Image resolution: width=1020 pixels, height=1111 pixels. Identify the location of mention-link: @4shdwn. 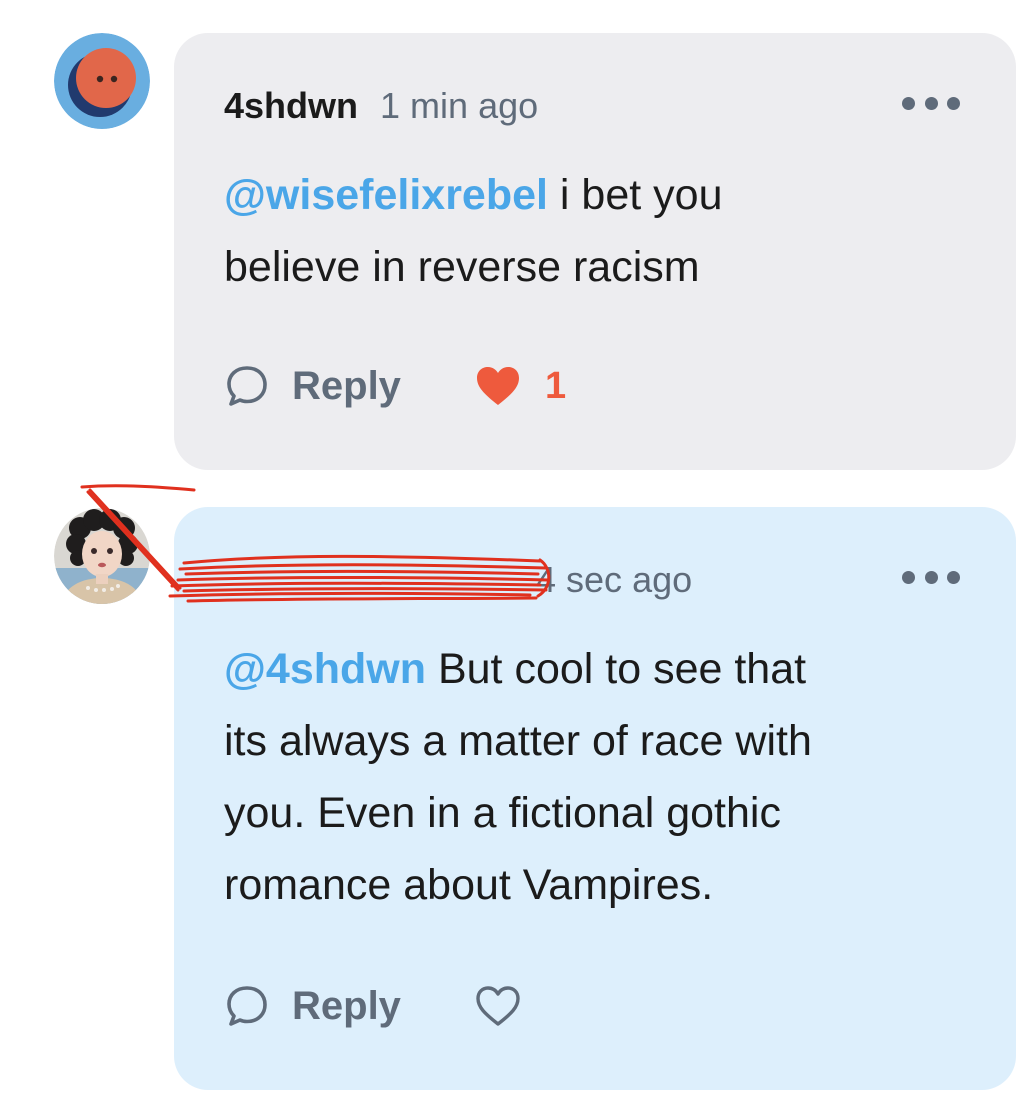
(325, 669).